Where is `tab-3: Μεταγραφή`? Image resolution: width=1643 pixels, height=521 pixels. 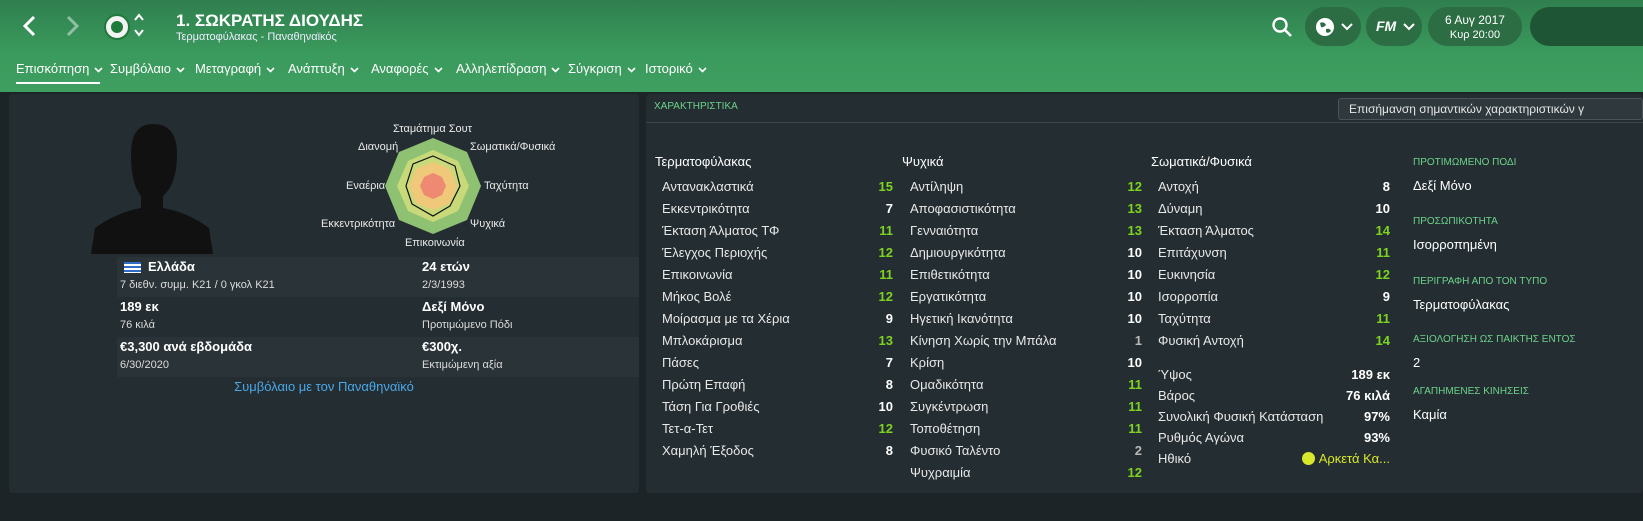
tab-3: Μεταγραφή is located at coordinates (235, 68).